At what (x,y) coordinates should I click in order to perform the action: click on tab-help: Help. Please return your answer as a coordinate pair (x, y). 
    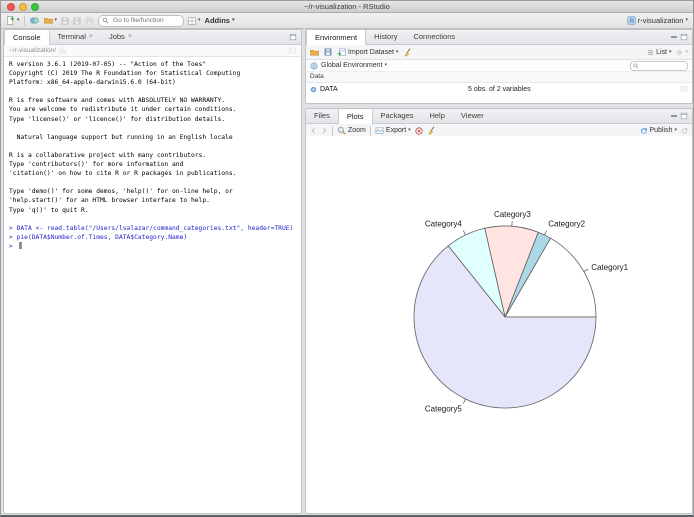
    Looking at the image, I should click on (436, 116).